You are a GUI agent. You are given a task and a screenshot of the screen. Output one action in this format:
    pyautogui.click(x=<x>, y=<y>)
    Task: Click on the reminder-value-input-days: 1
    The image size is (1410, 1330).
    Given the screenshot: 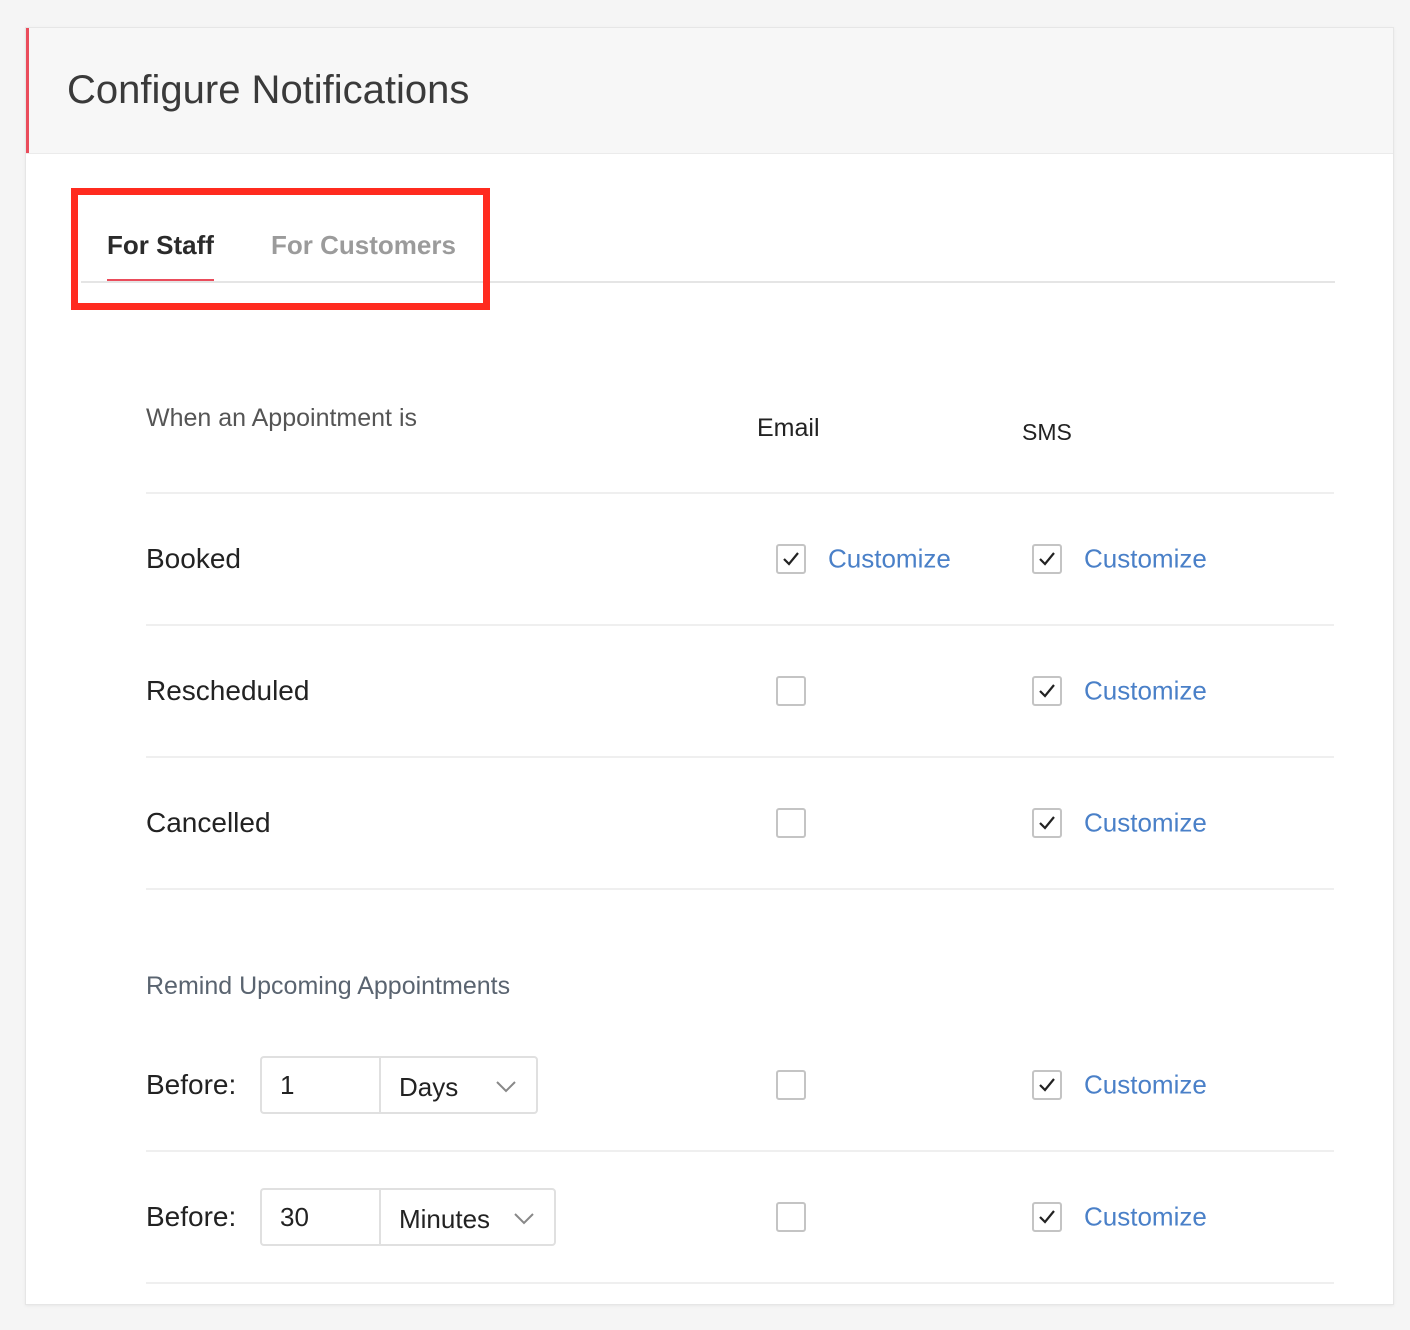 What is the action you would take?
    pyautogui.click(x=319, y=1085)
    